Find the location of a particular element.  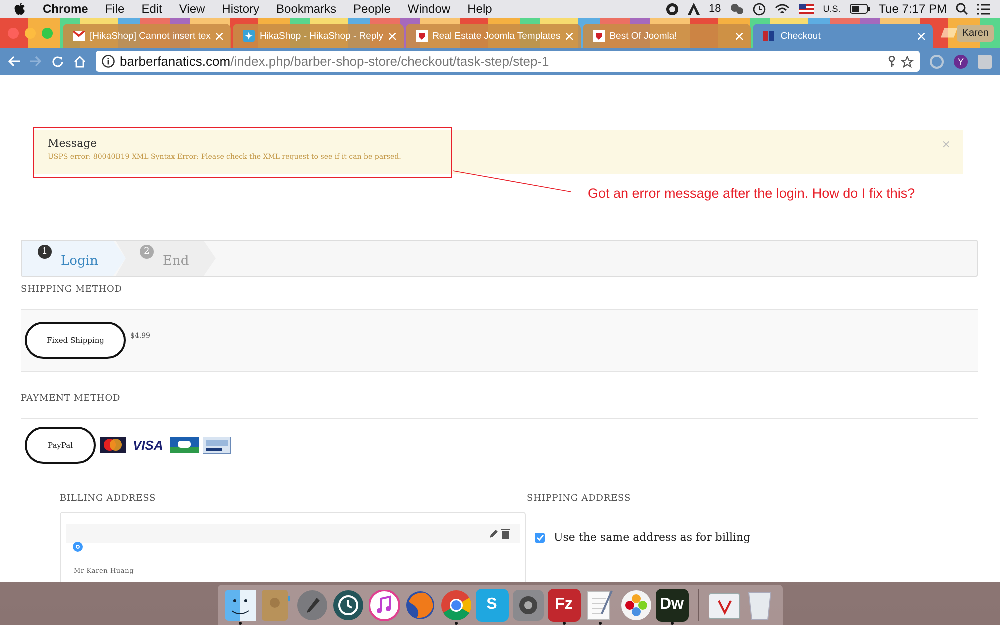

key-icon is located at coordinates (892, 62).